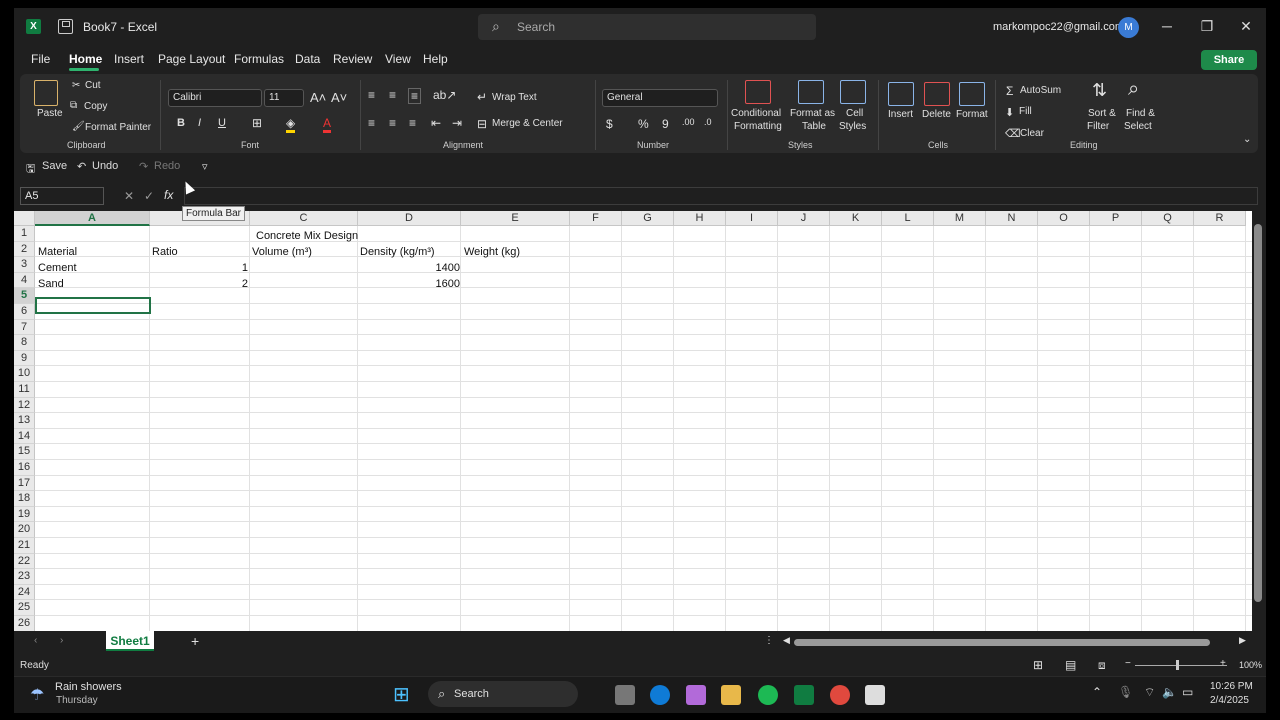 The width and height of the screenshot is (1280, 720). I want to click on row-header-9: 9, so click(24, 358).